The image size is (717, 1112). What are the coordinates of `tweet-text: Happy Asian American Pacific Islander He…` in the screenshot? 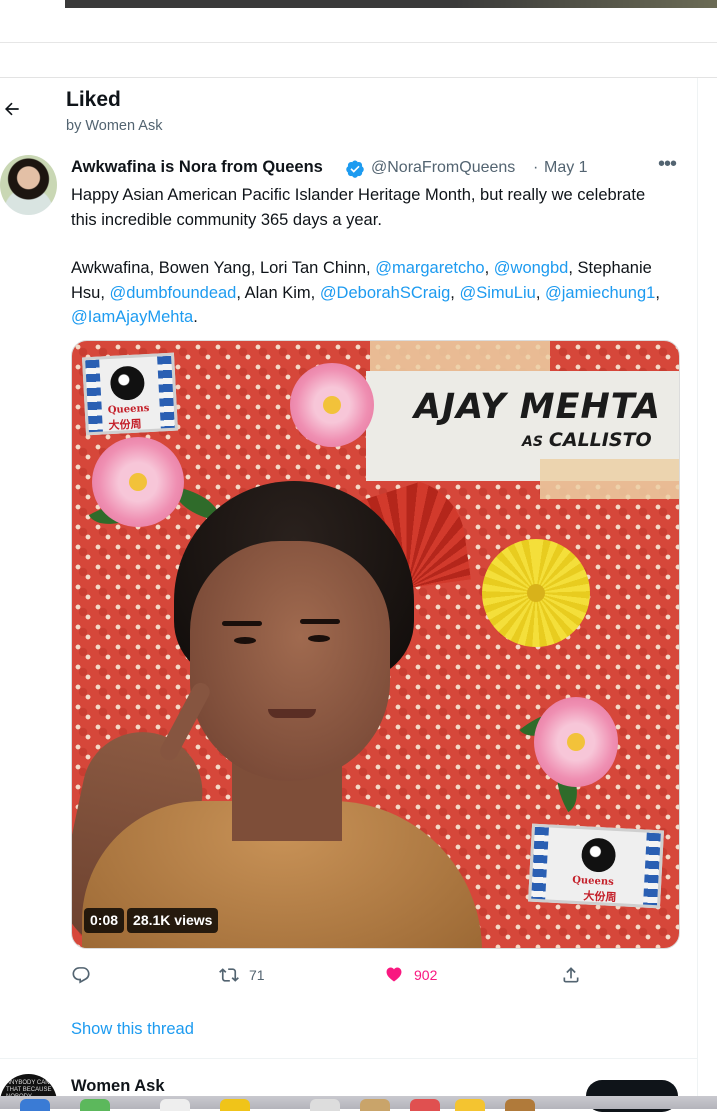 It's located at (371, 256).